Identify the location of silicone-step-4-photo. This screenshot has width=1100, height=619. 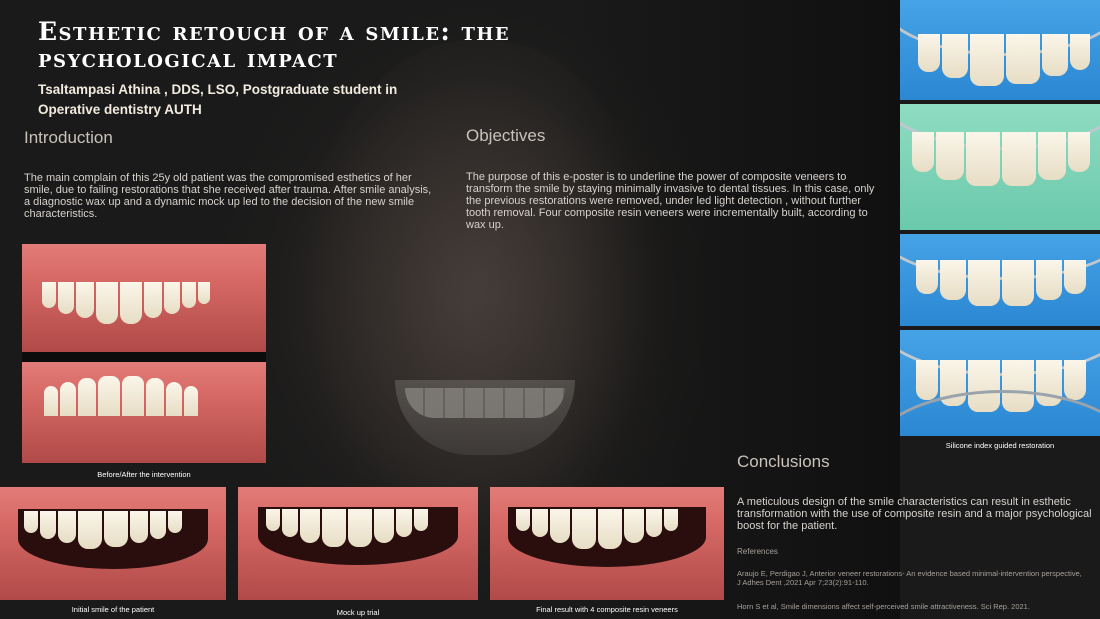
(1000, 383).